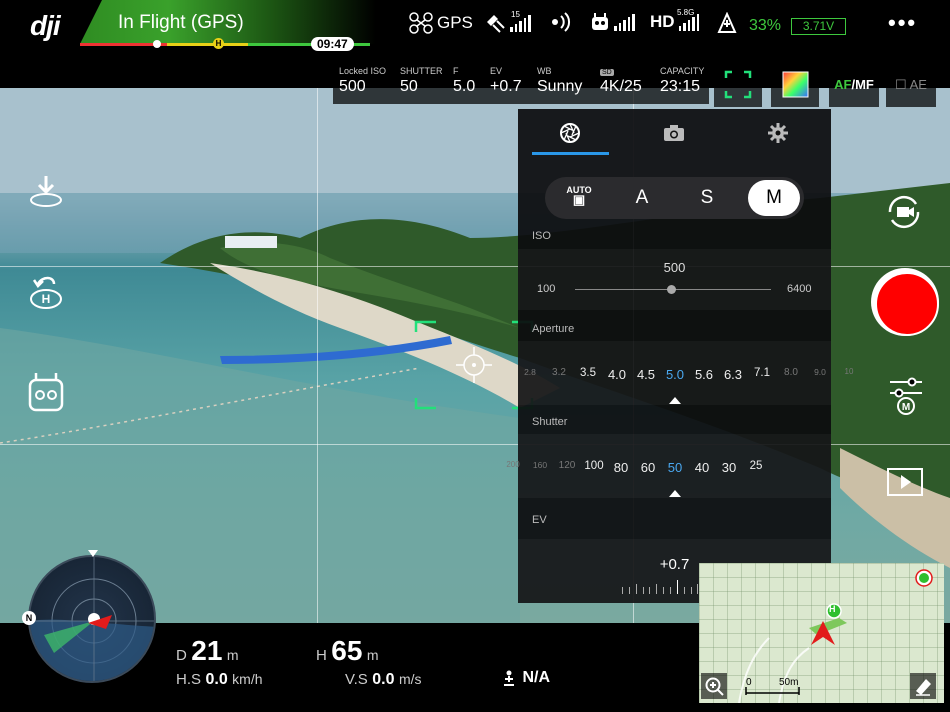 The height and width of the screenshot is (712, 950). Describe the element at coordinates (189, 679) in the screenshot. I see `hs-label: H.S` at that location.